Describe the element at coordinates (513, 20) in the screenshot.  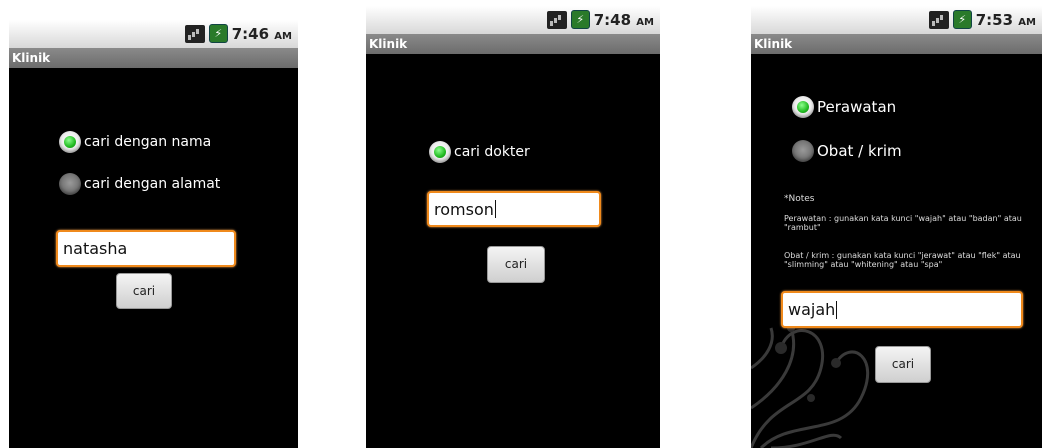
I see `status-bar: ⚡ 7:48 AM` at that location.